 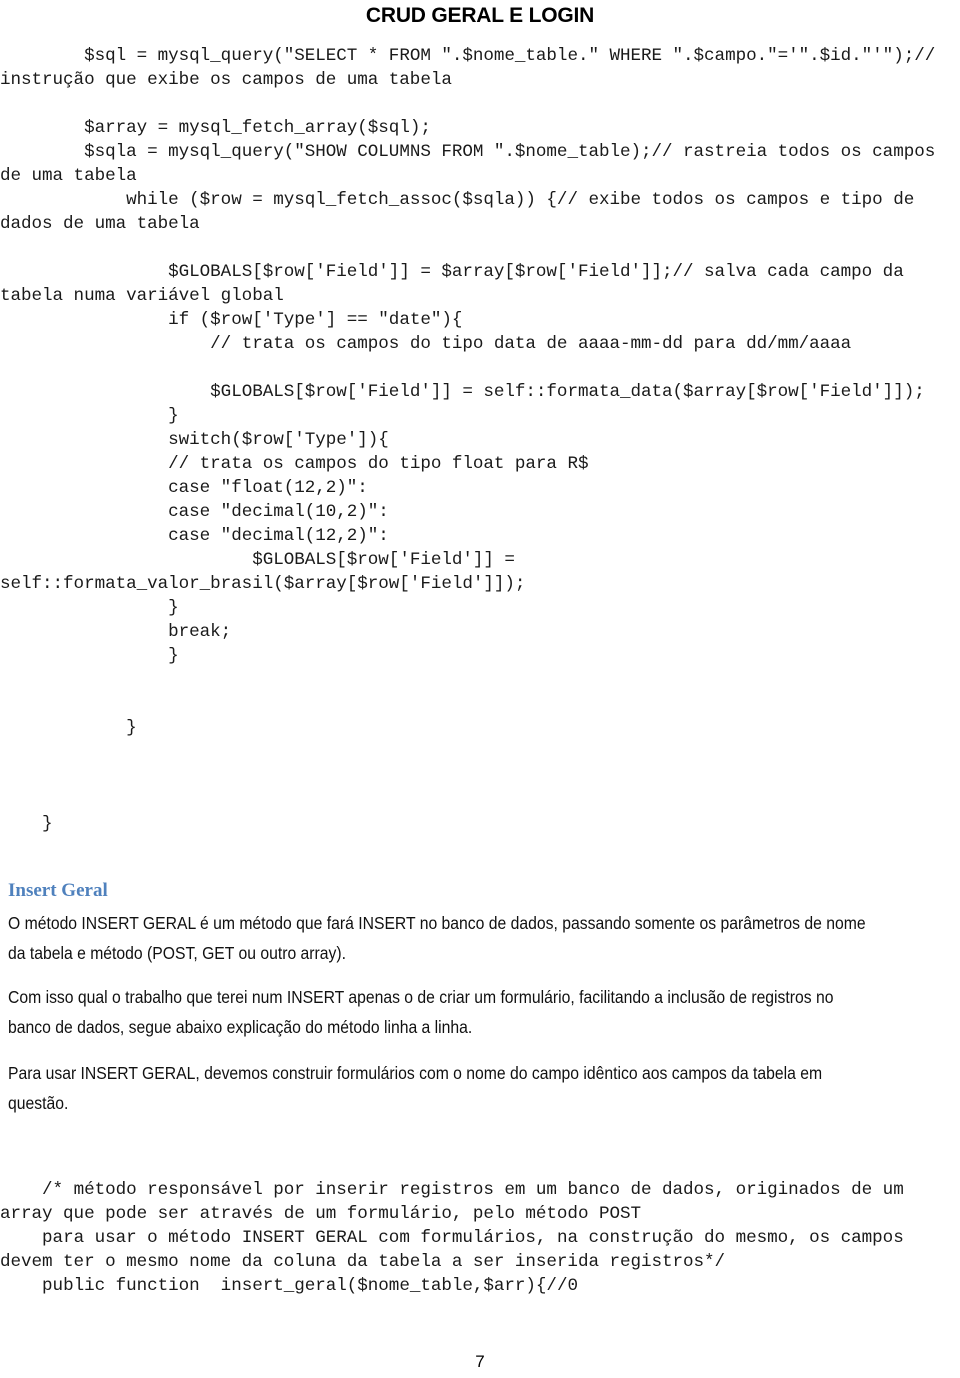 What do you see at coordinates (116, 632) in the screenshot?
I see `code-line: break;` at bounding box center [116, 632].